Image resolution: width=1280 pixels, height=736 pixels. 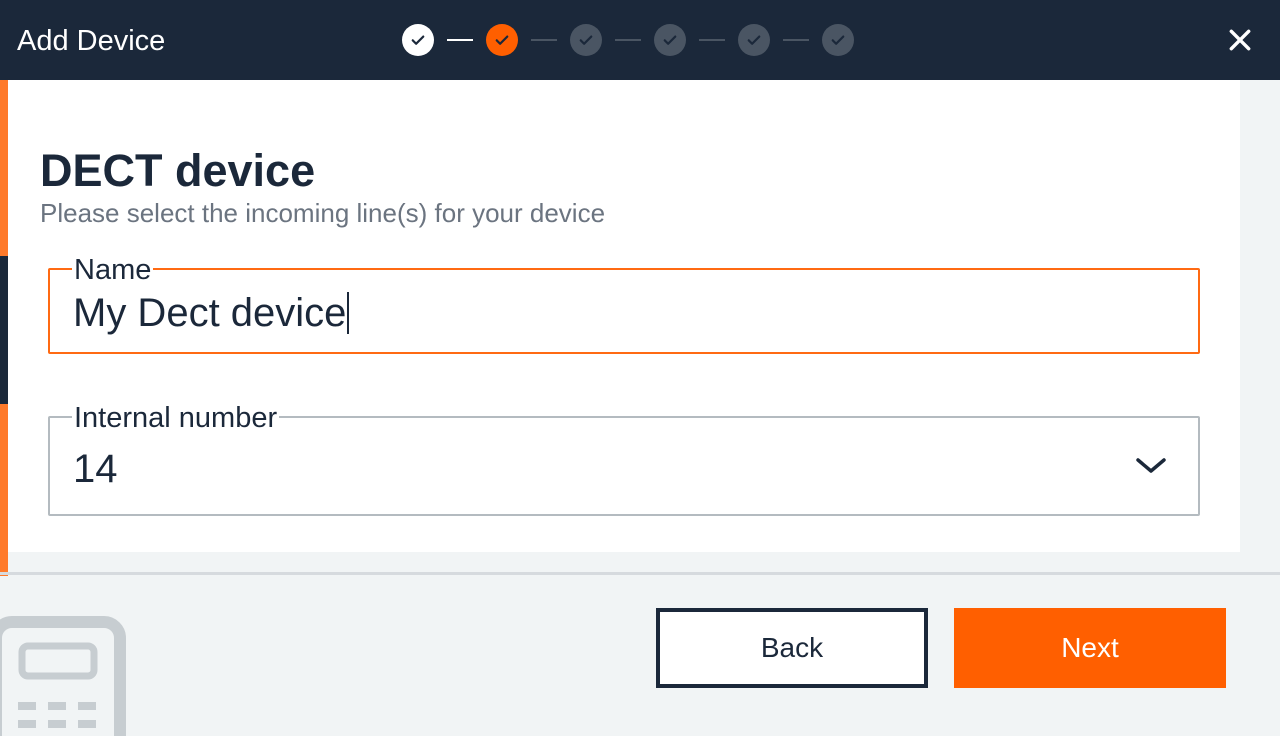 I want to click on next-button: Next, so click(x=1090, y=648).